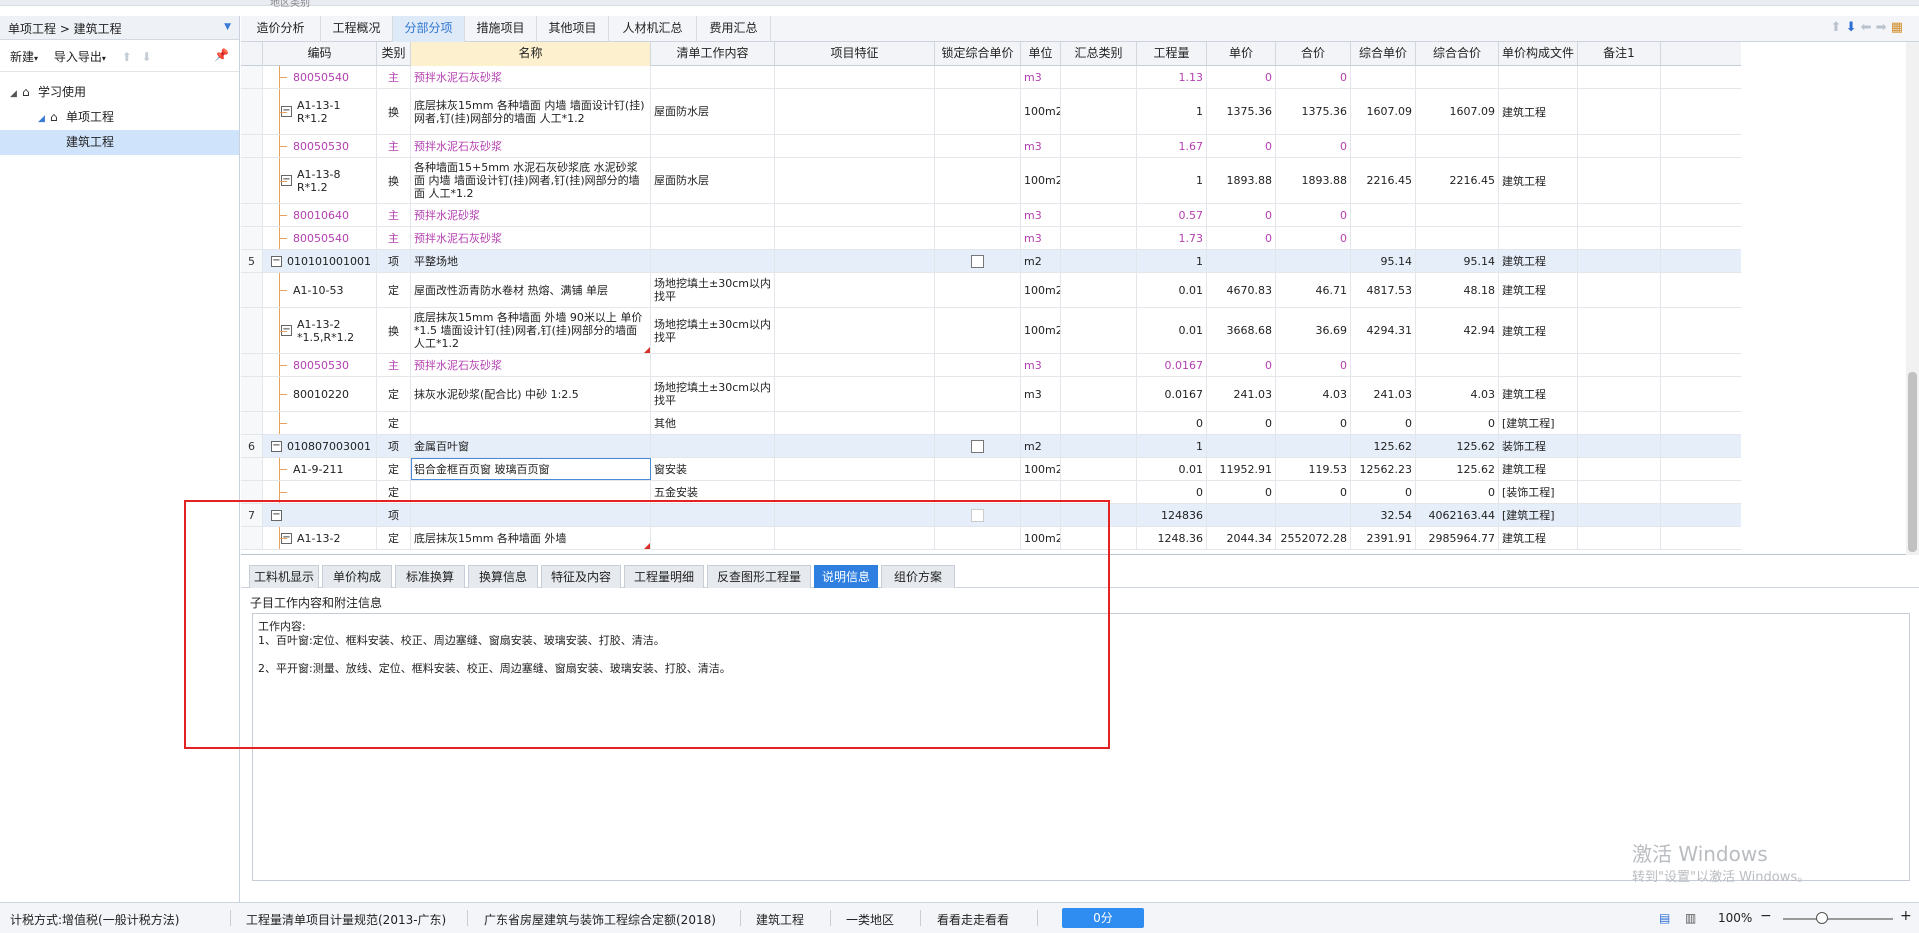 This screenshot has width=1919, height=933. I want to click on column-header-13: 单价构成文件, so click(1538, 54).